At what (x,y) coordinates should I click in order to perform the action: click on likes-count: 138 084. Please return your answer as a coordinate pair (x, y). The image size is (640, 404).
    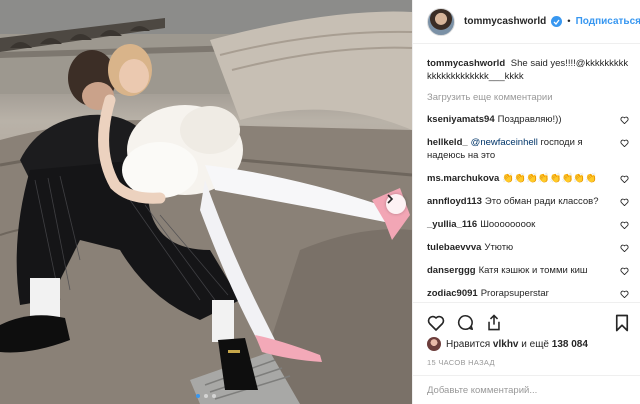
    Looking at the image, I should click on (570, 344).